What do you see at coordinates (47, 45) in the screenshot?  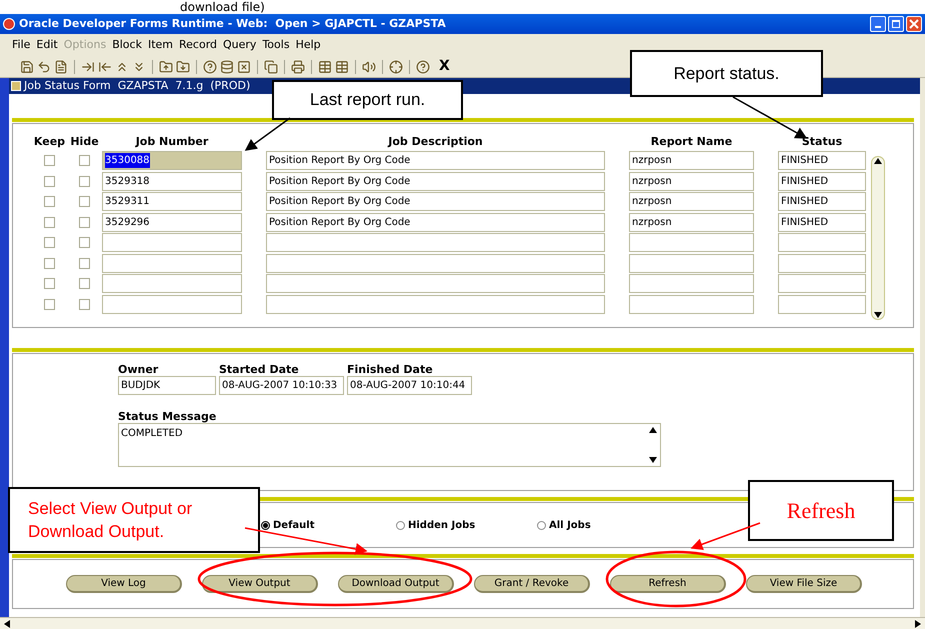 I see `menu-item: Edit` at bounding box center [47, 45].